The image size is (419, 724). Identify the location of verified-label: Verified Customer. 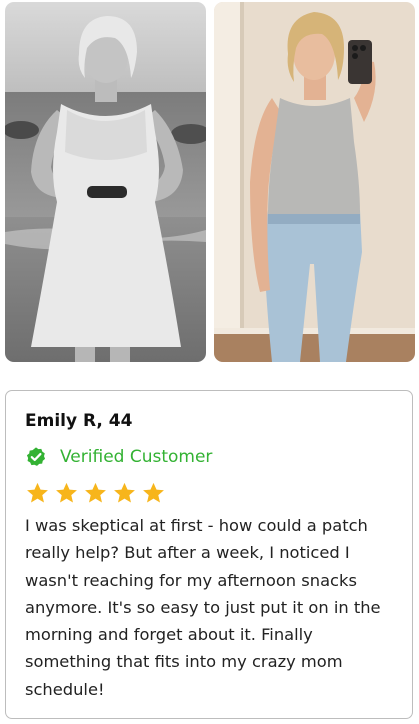
(136, 457).